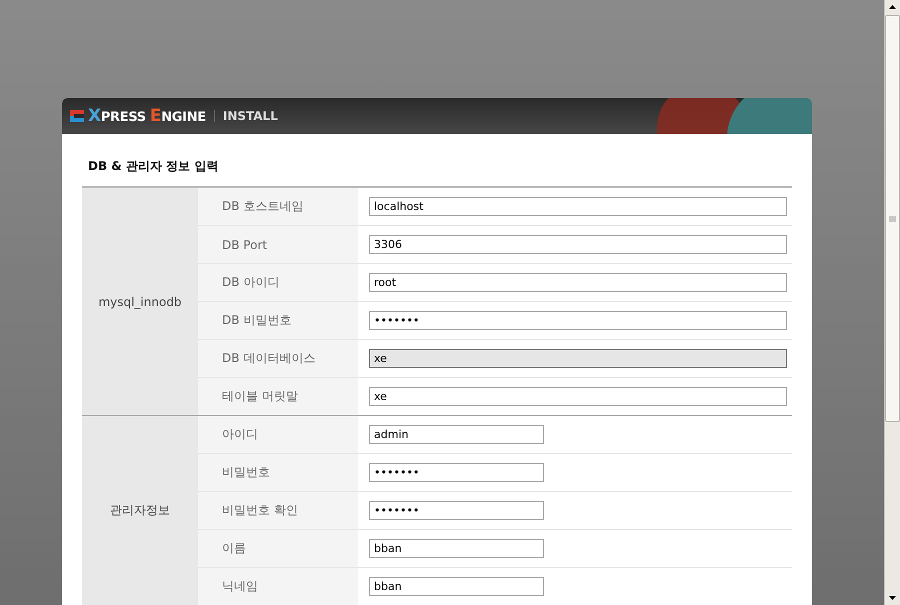  I want to click on field-label: DB 데이터베이스, so click(278, 358).